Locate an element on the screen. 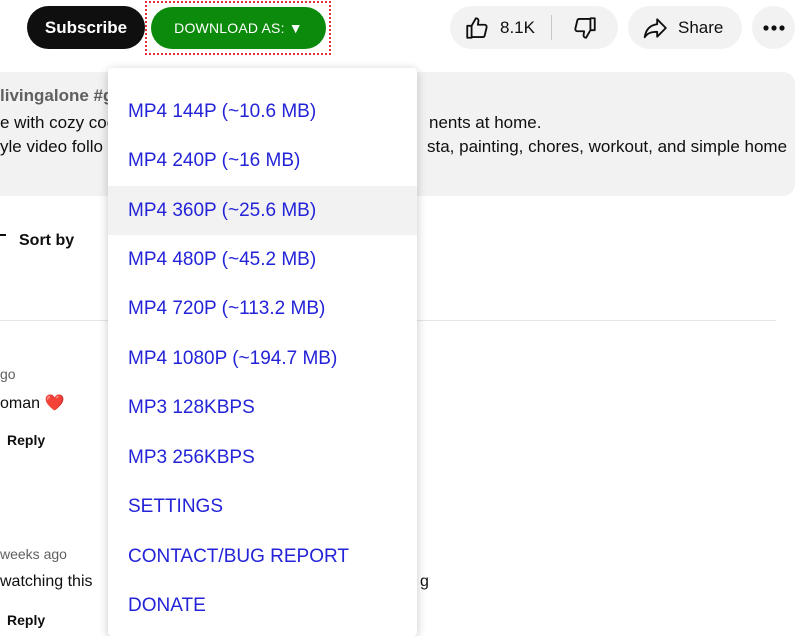 This screenshot has height=636, width=800. menu-item-mp4-720p: MP4 720P (~113.2 MB) is located at coordinates (262, 308).